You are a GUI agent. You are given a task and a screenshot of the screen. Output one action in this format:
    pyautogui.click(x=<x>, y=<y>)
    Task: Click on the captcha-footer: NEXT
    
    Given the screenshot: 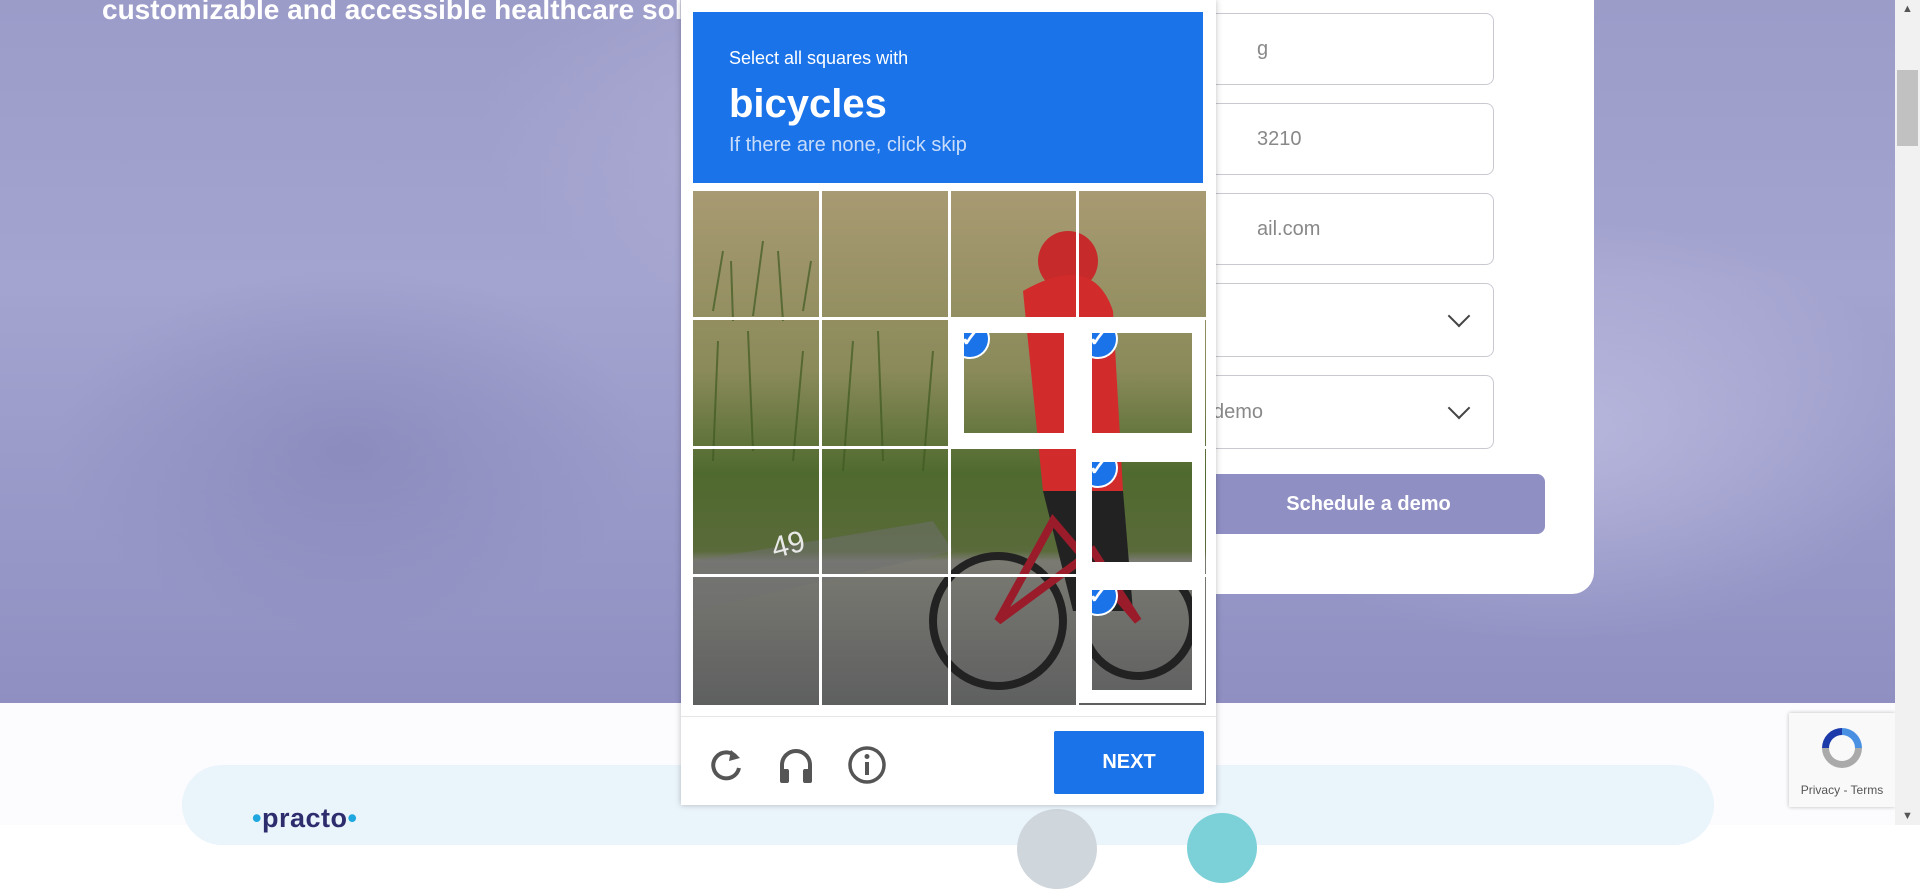 What is the action you would take?
    pyautogui.click(x=948, y=761)
    